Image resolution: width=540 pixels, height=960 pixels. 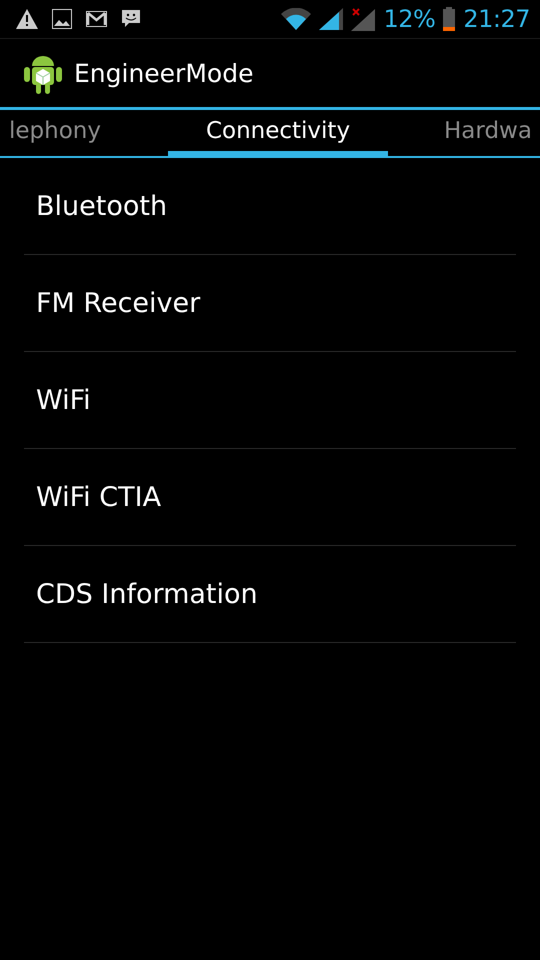 What do you see at coordinates (409, 19) in the screenshot?
I see `battery-percent: 12%` at bounding box center [409, 19].